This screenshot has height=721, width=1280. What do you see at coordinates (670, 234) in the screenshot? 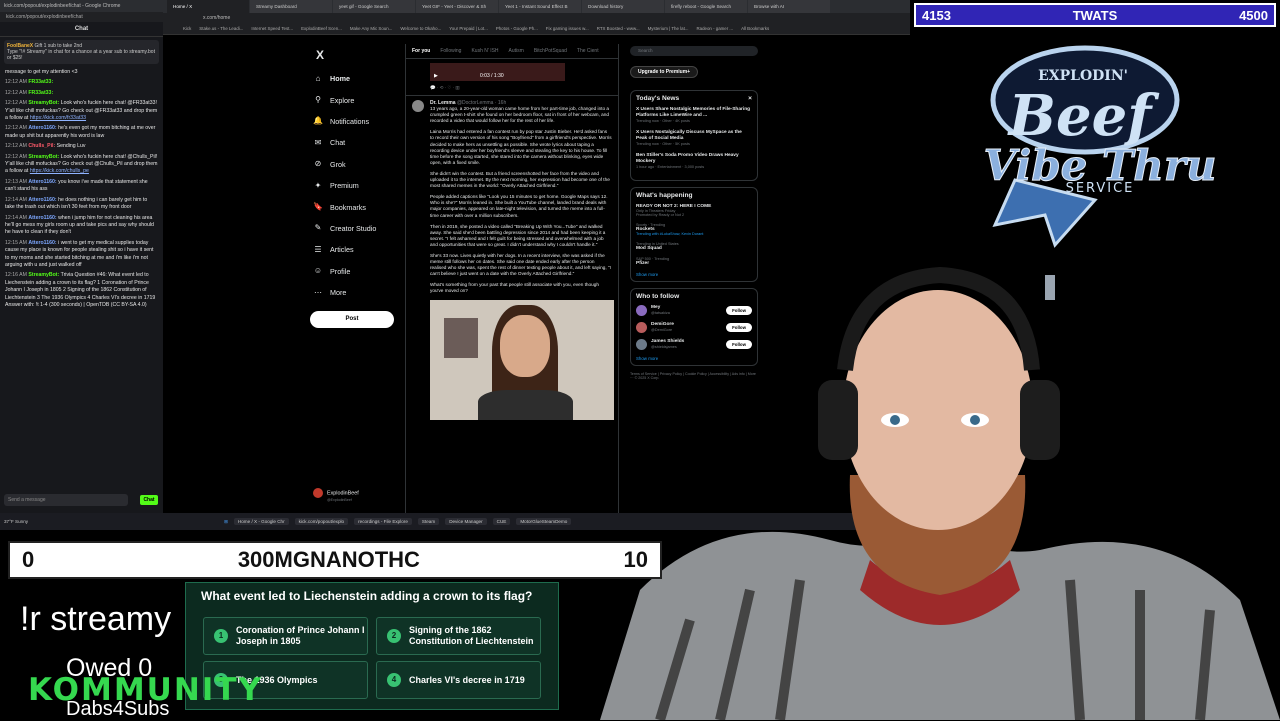
I see `trend-meta: Trending with #LukaShow, Kevin Durant` at bounding box center [670, 234].